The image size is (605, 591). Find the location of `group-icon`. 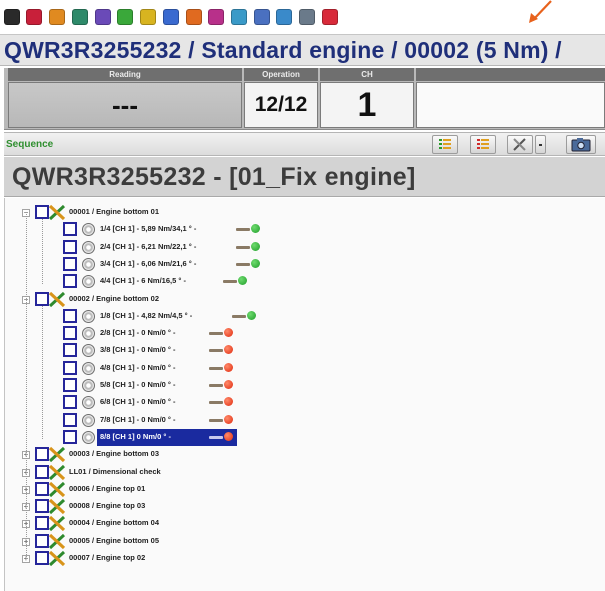

group-icon is located at coordinates (216, 17).